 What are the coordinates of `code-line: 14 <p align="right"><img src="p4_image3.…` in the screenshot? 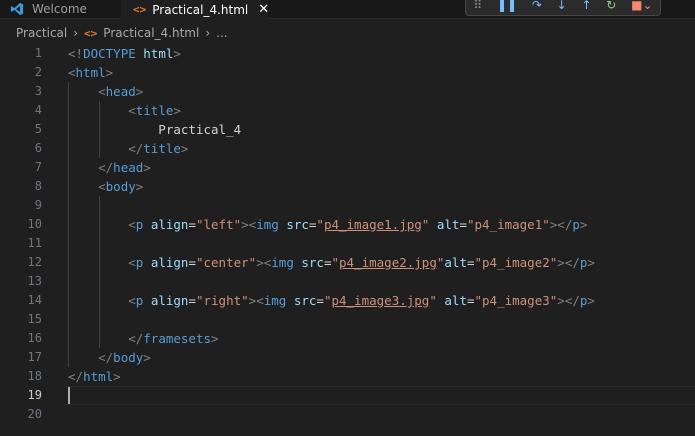 It's located at (347, 300).